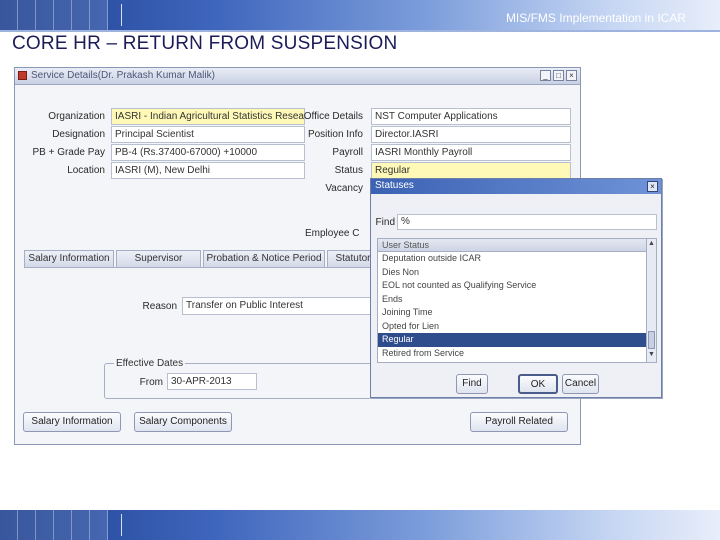  I want to click on position-info-label: Position Info, so click(335, 134).